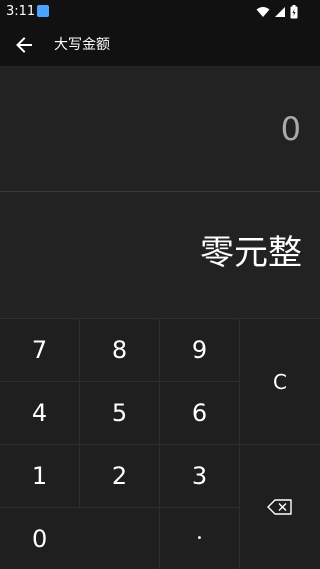 The height and width of the screenshot is (569, 320). I want to click on status-time: 3:11, so click(21, 11).